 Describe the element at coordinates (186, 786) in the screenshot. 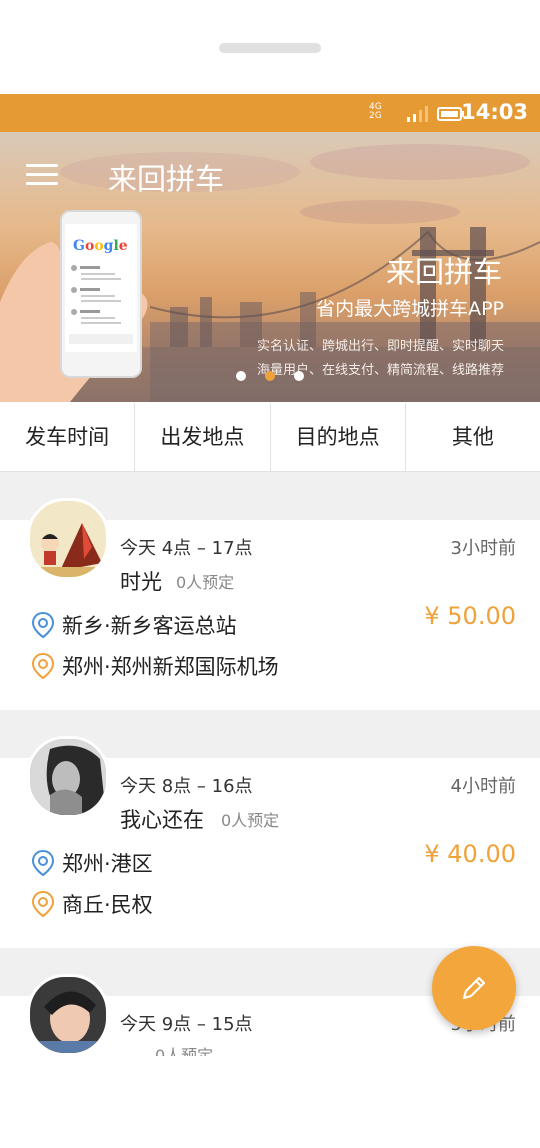

I see `ride-time-range: 今天 8点 – 16点` at that location.